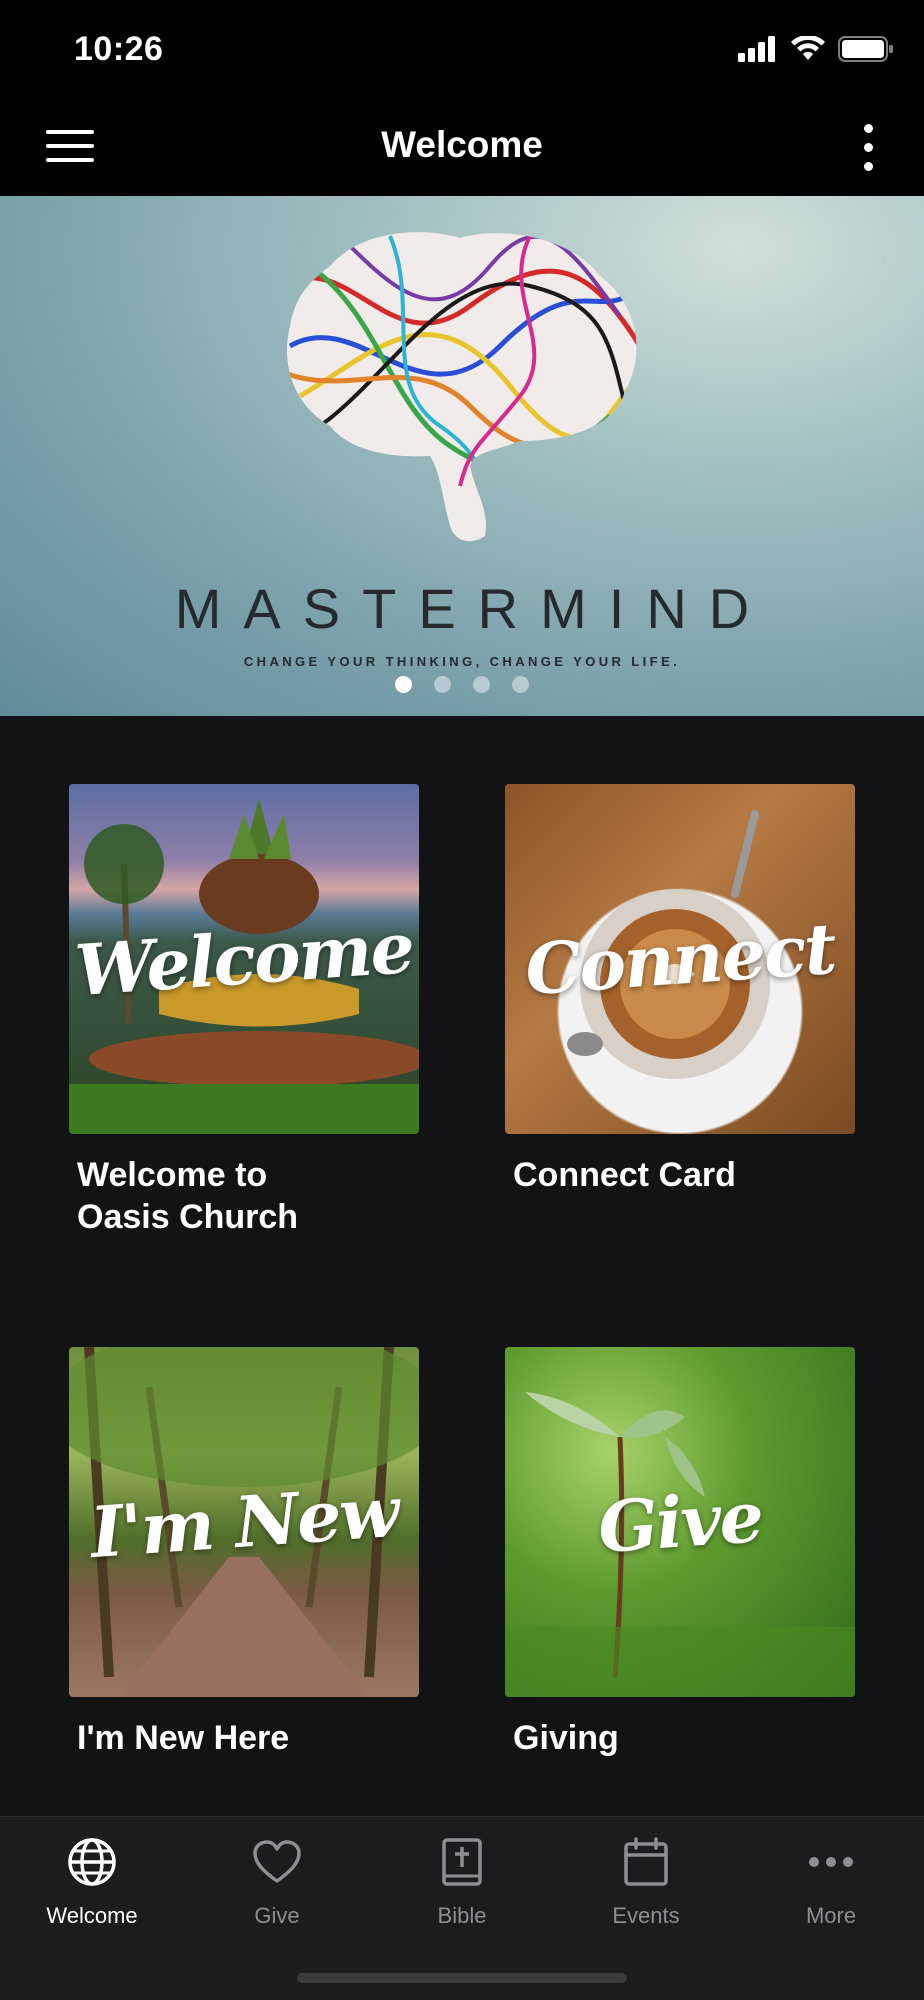  Describe the element at coordinates (188, 1196) in the screenshot. I see `card-title: Welcome to Oasis Church` at that location.